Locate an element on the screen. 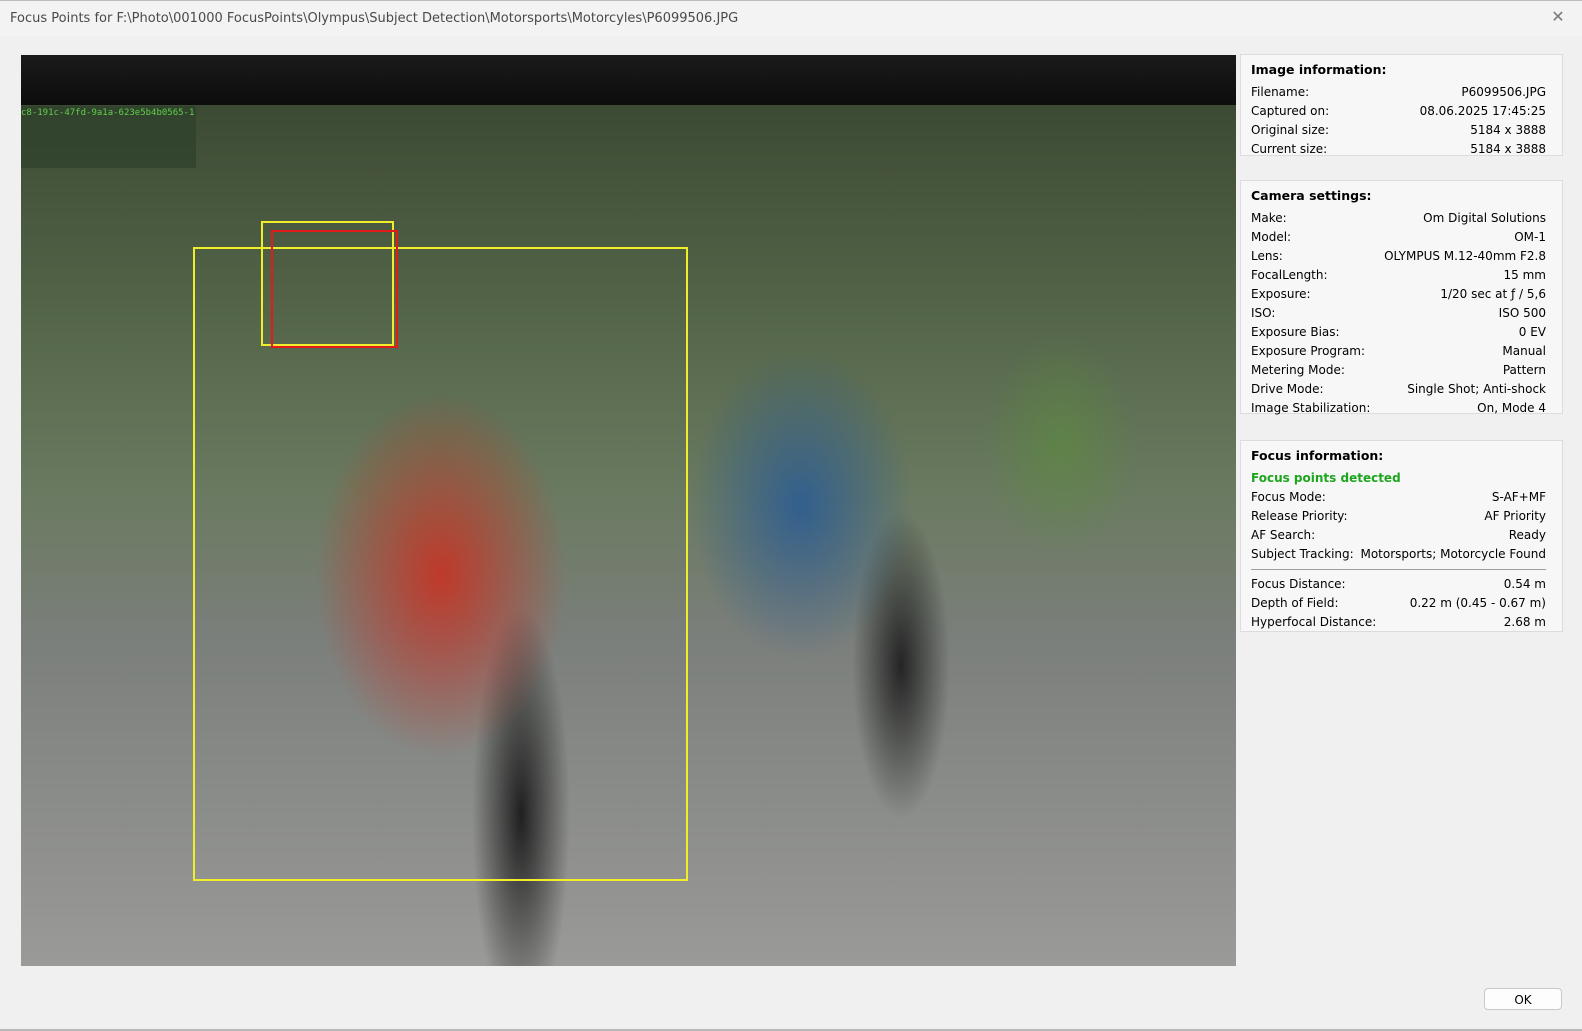 The width and height of the screenshot is (1582, 1031). info-label: Drive Mode: is located at coordinates (1287, 389).